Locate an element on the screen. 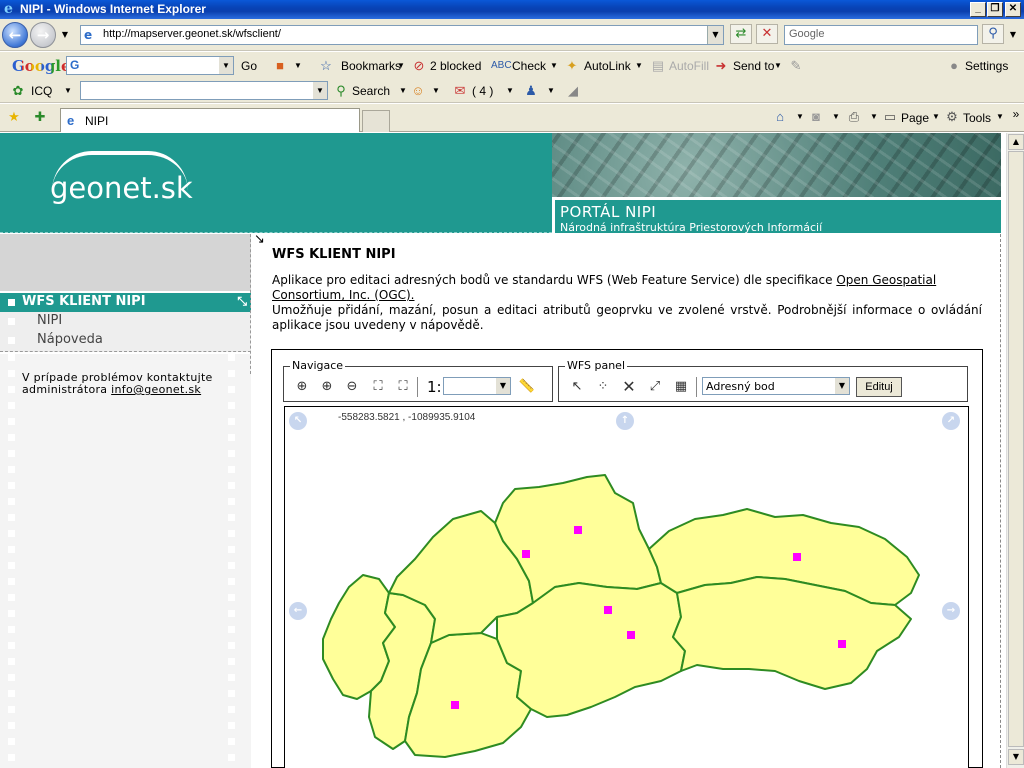  search-go-icon: ⚲ is located at coordinates (993, 34).